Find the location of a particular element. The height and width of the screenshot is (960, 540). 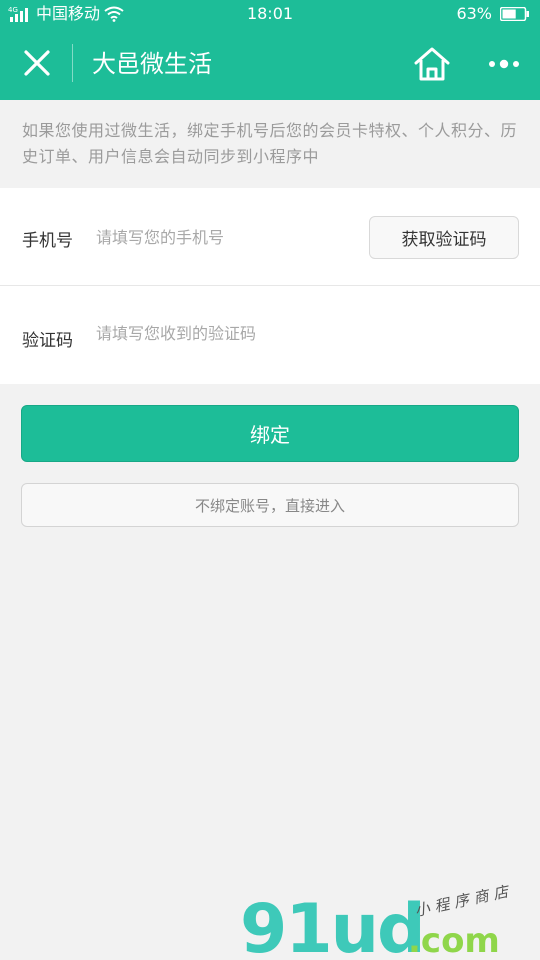

phone-input is located at coordinates (226, 237).